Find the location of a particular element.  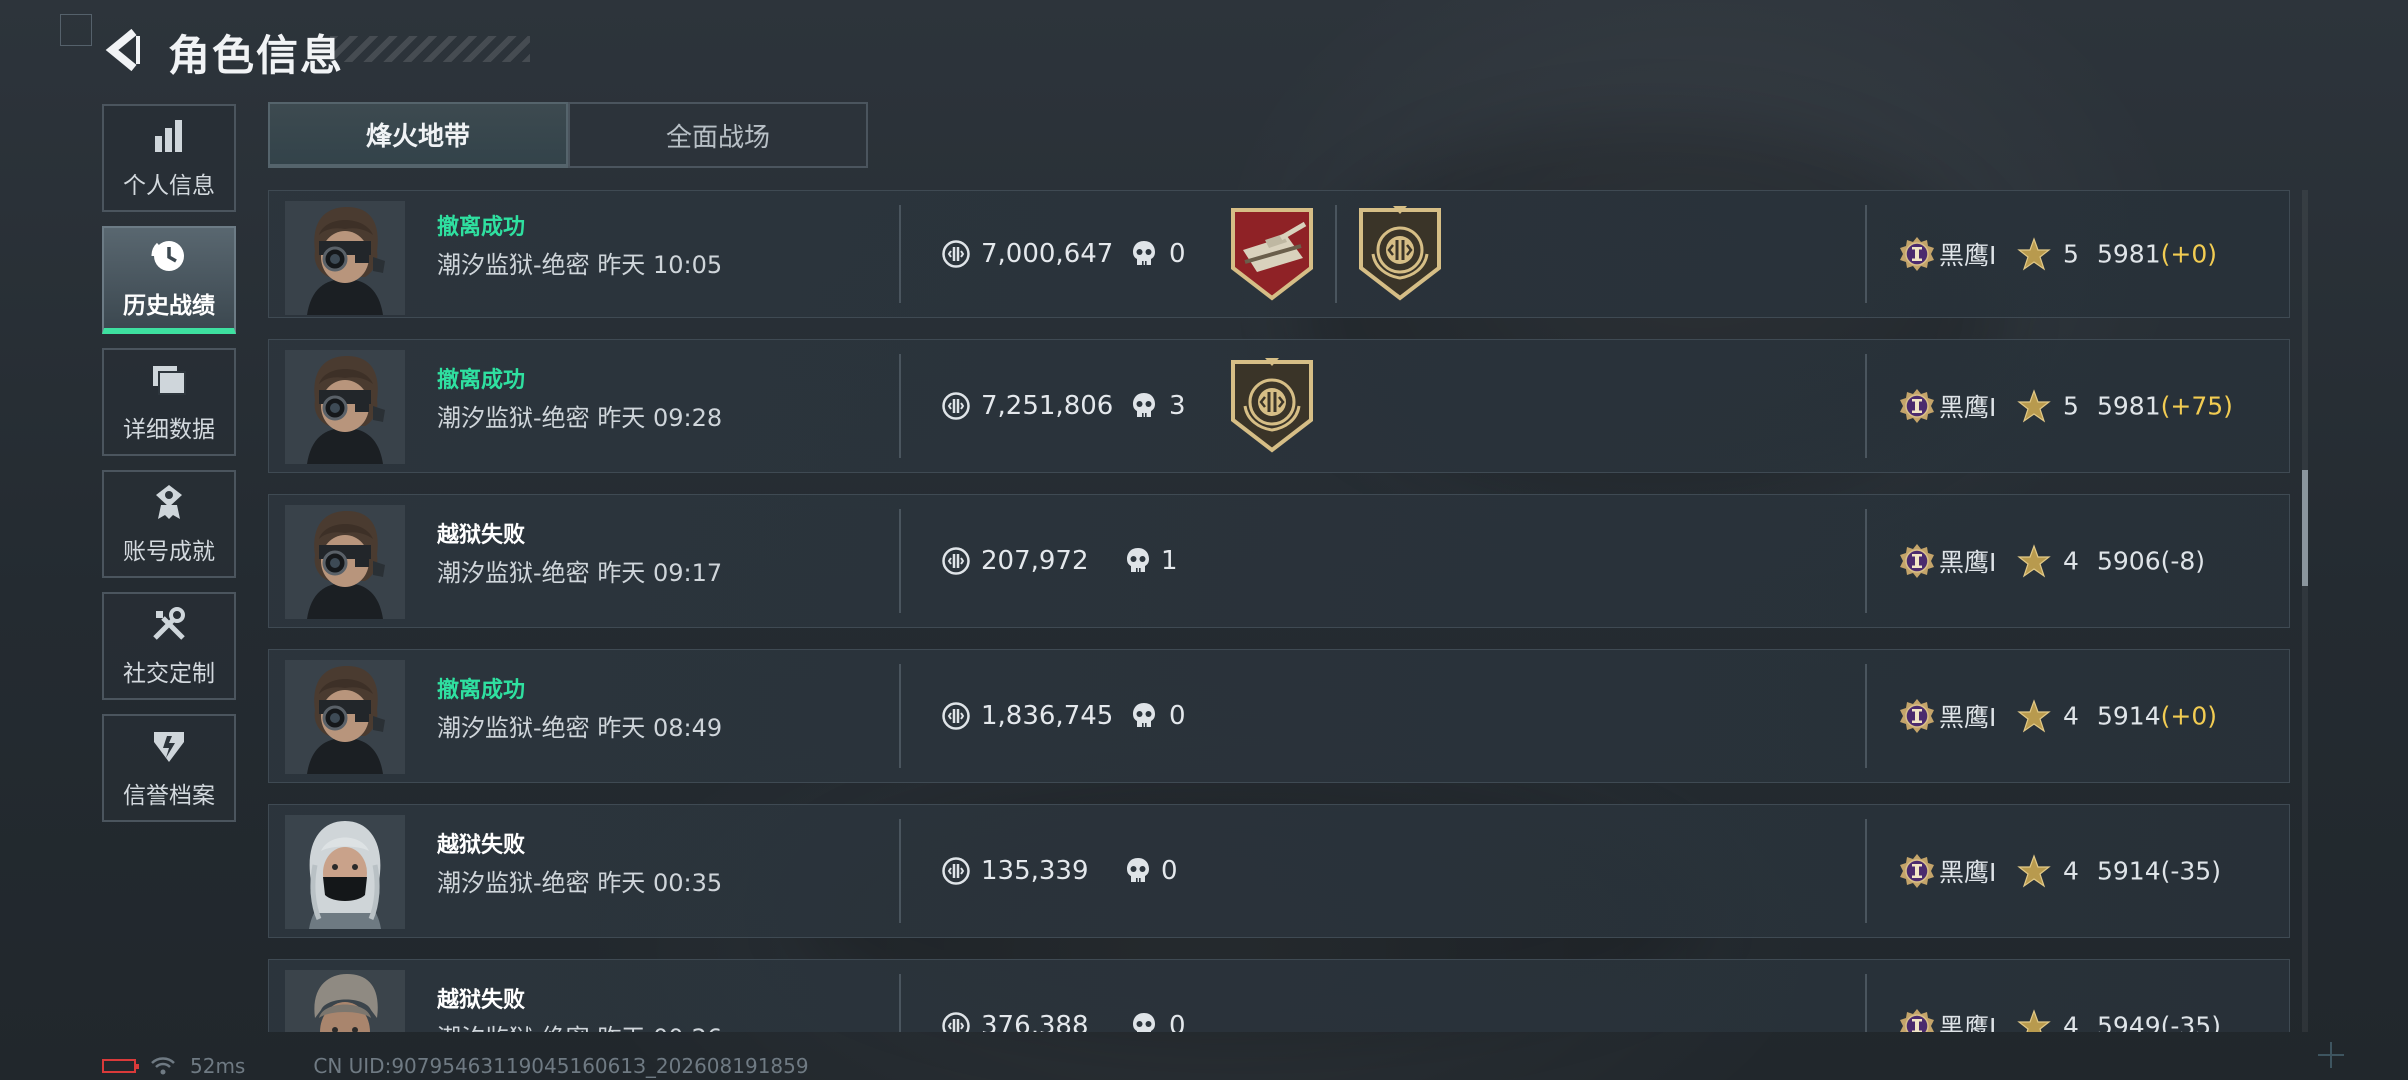

tank-badge-icon is located at coordinates (1272, 254).